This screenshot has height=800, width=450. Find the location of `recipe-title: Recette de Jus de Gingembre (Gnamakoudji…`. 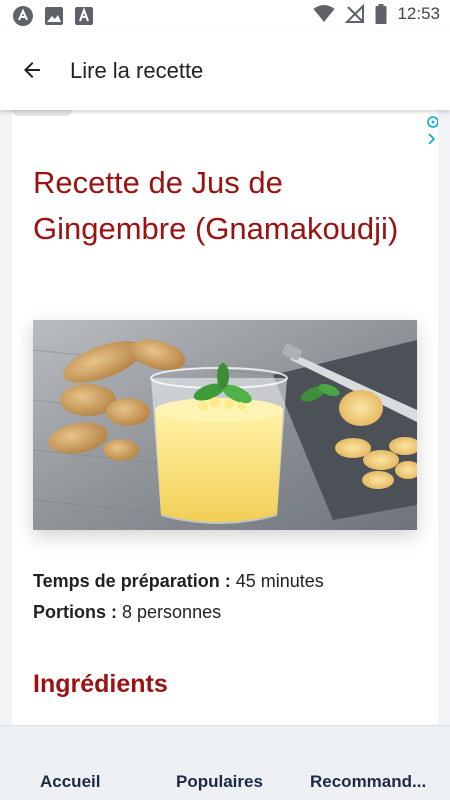

recipe-title: Recette de Jus de Gingembre (Gnamakoudji… is located at coordinates (216, 205).